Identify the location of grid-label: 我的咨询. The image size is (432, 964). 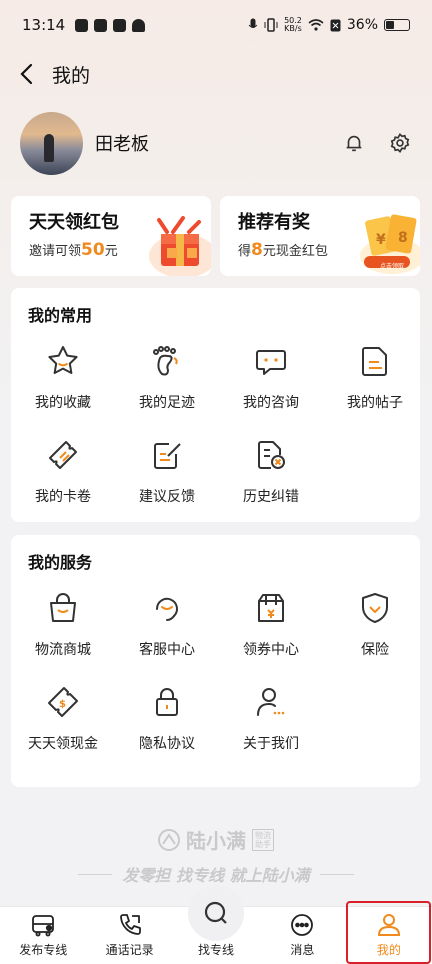
(271, 403).